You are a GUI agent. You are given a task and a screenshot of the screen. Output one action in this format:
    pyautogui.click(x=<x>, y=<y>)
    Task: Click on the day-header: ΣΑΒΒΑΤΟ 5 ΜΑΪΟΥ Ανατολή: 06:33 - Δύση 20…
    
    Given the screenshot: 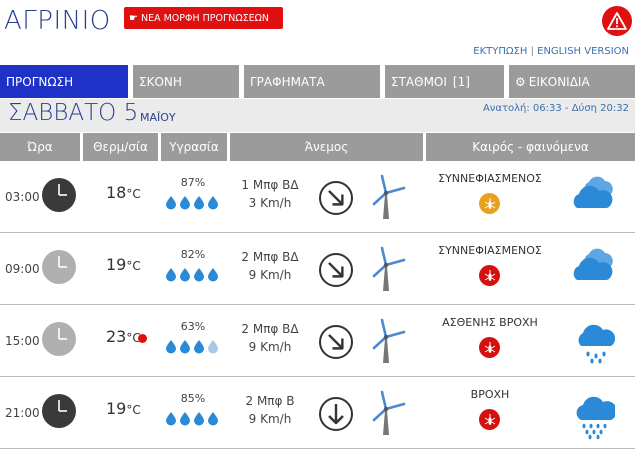 What is the action you would take?
    pyautogui.click(x=317, y=115)
    